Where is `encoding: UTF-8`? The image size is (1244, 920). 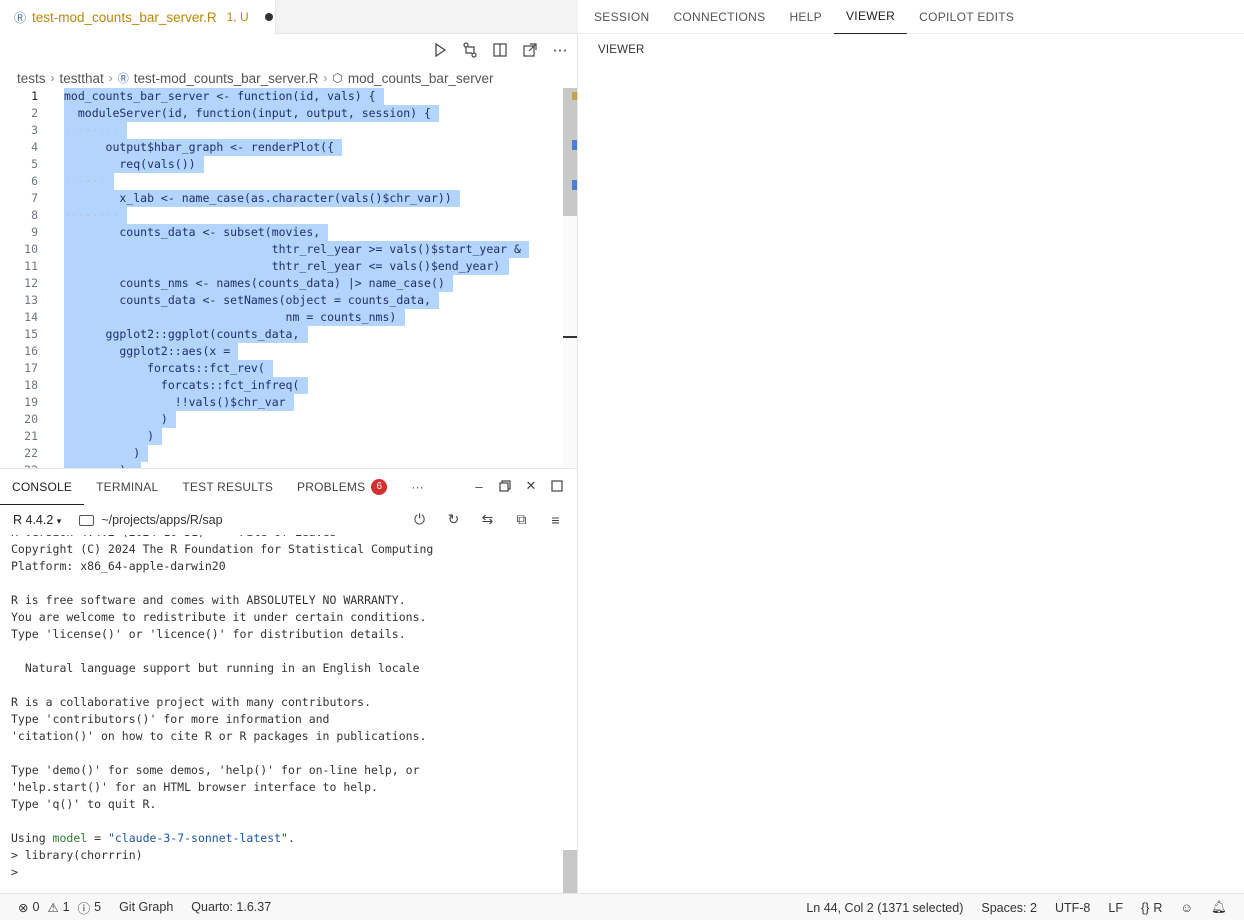 encoding: UTF-8 is located at coordinates (1072, 908).